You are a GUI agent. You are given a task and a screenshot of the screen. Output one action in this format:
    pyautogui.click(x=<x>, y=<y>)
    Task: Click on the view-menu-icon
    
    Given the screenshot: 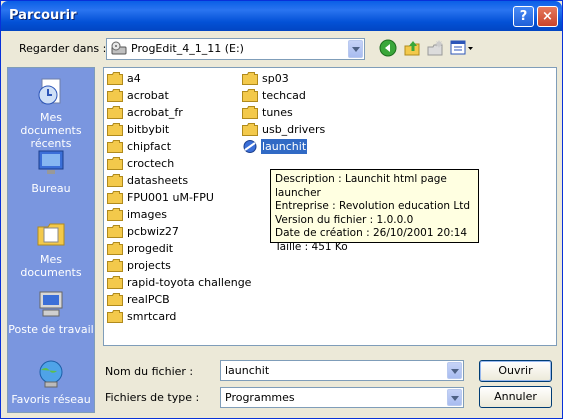 What is the action you would take?
    pyautogui.click(x=462, y=48)
    